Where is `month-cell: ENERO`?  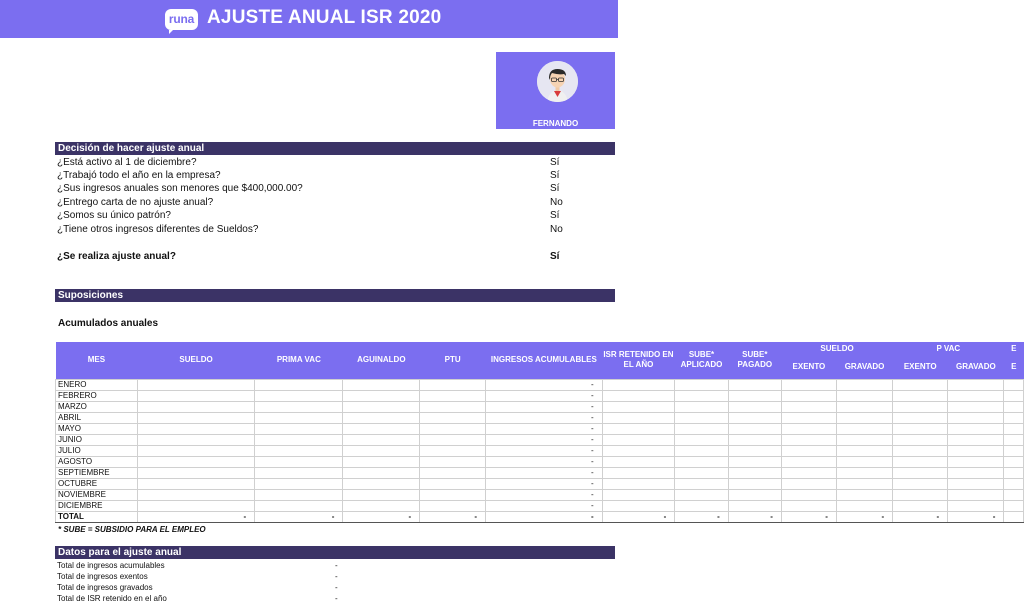
month-cell: ENERO is located at coordinates (96, 384).